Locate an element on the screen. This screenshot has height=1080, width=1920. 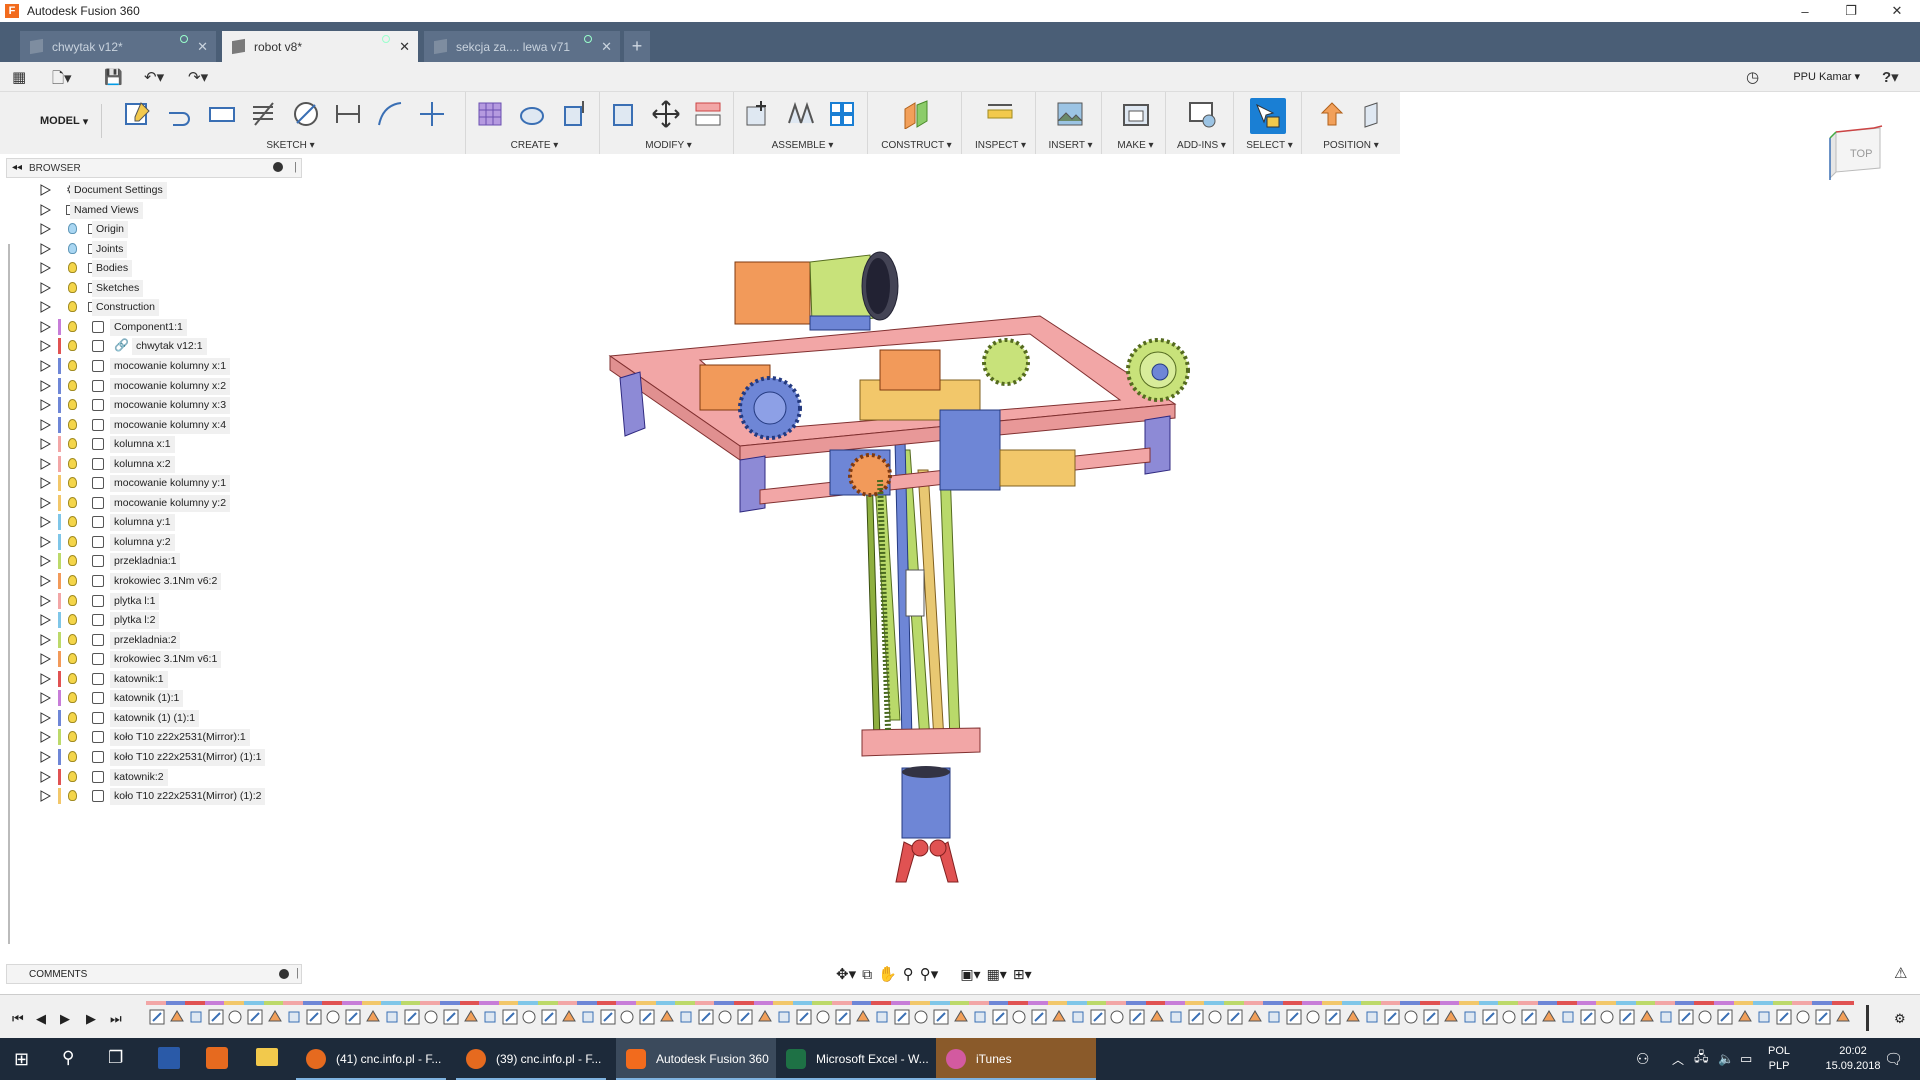
timeline-play-icon: ▶ is located at coordinates (65, 1019).